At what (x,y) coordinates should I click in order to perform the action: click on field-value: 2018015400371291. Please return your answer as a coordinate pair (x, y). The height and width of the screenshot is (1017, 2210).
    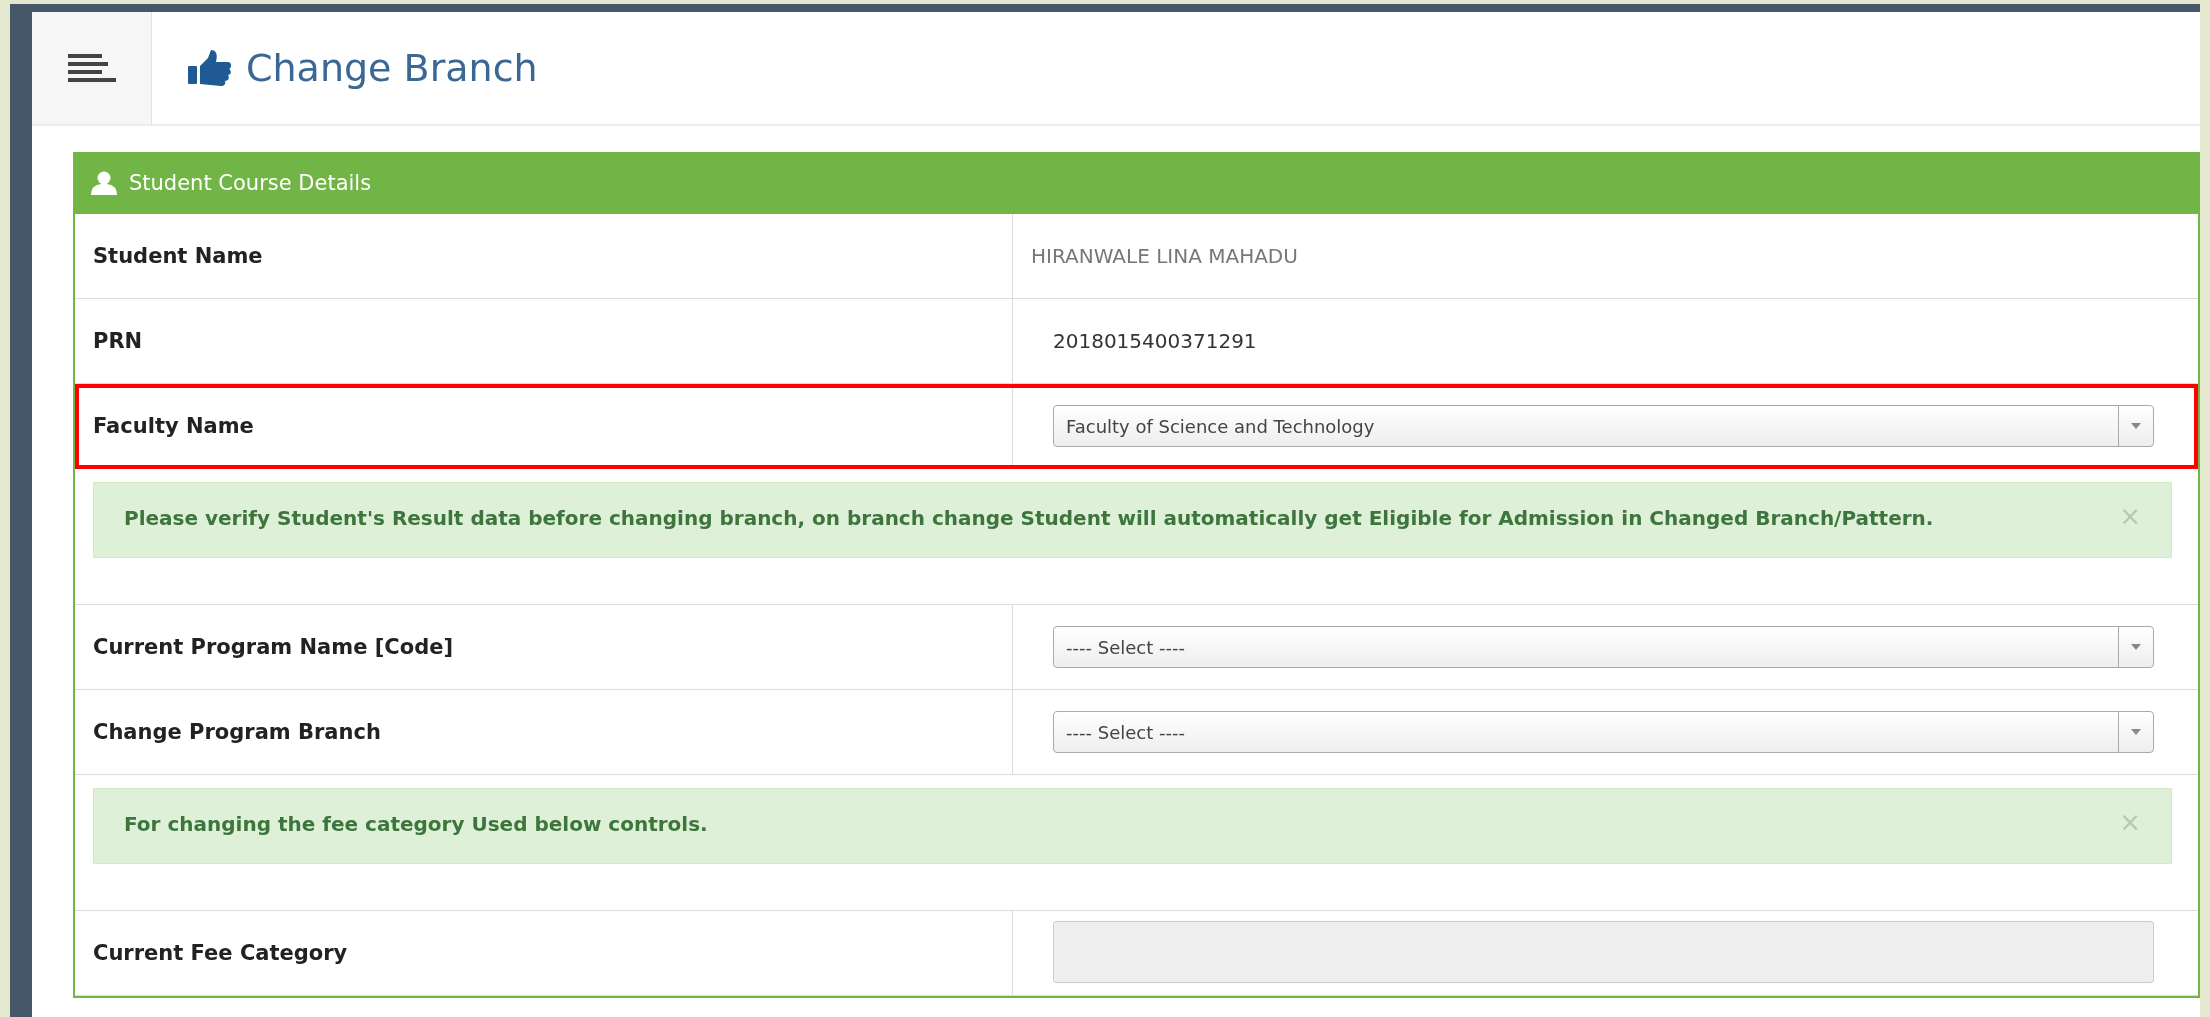
    Looking at the image, I should click on (1155, 341).